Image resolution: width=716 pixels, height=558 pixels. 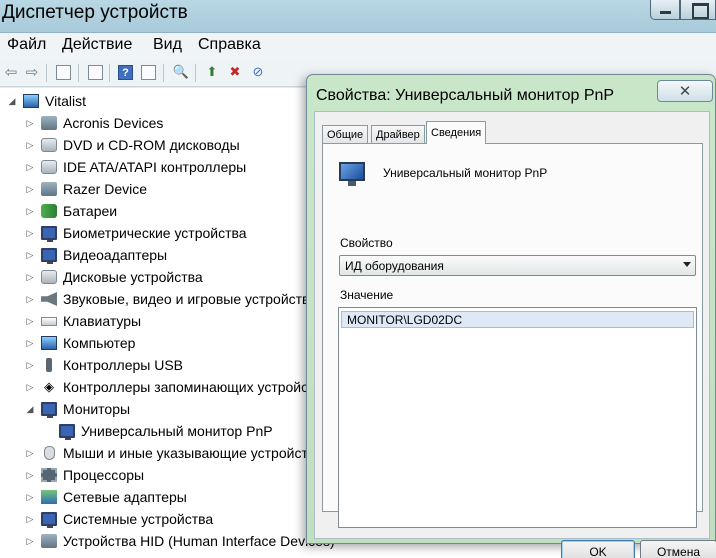 I want to click on tab-details: Сведения, so click(x=456, y=132).